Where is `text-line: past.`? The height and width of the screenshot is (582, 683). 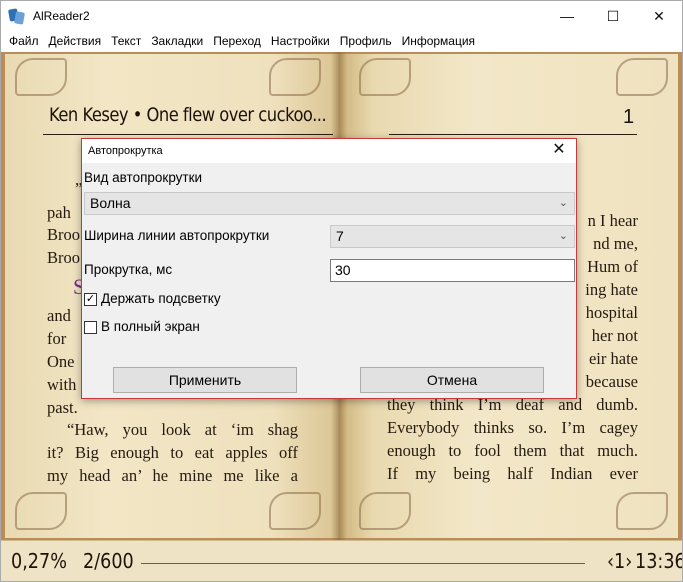 text-line: past. is located at coordinates (62, 407).